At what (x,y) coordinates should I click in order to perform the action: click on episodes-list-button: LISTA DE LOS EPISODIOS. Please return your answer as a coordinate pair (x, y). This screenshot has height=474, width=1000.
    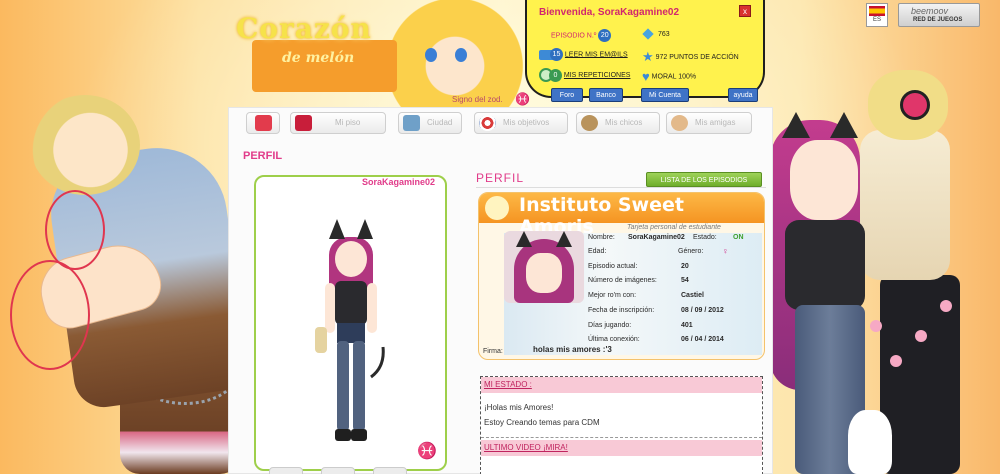
    Looking at the image, I should click on (704, 179).